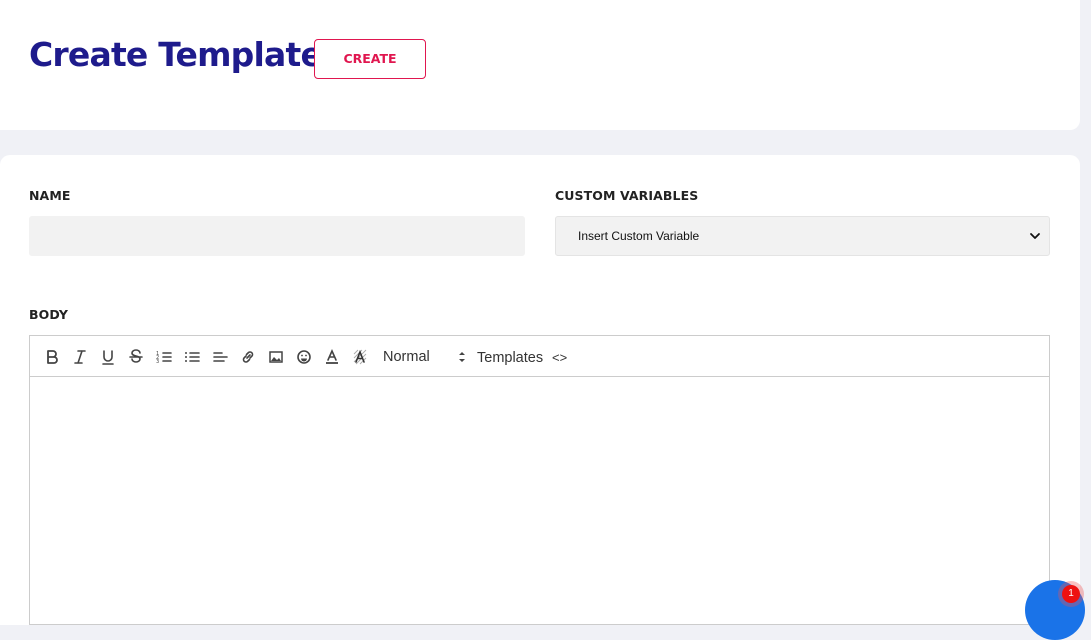 This screenshot has height=640, width=1091. What do you see at coordinates (164, 357) in the screenshot?
I see `ordered-list-icon: 123` at bounding box center [164, 357].